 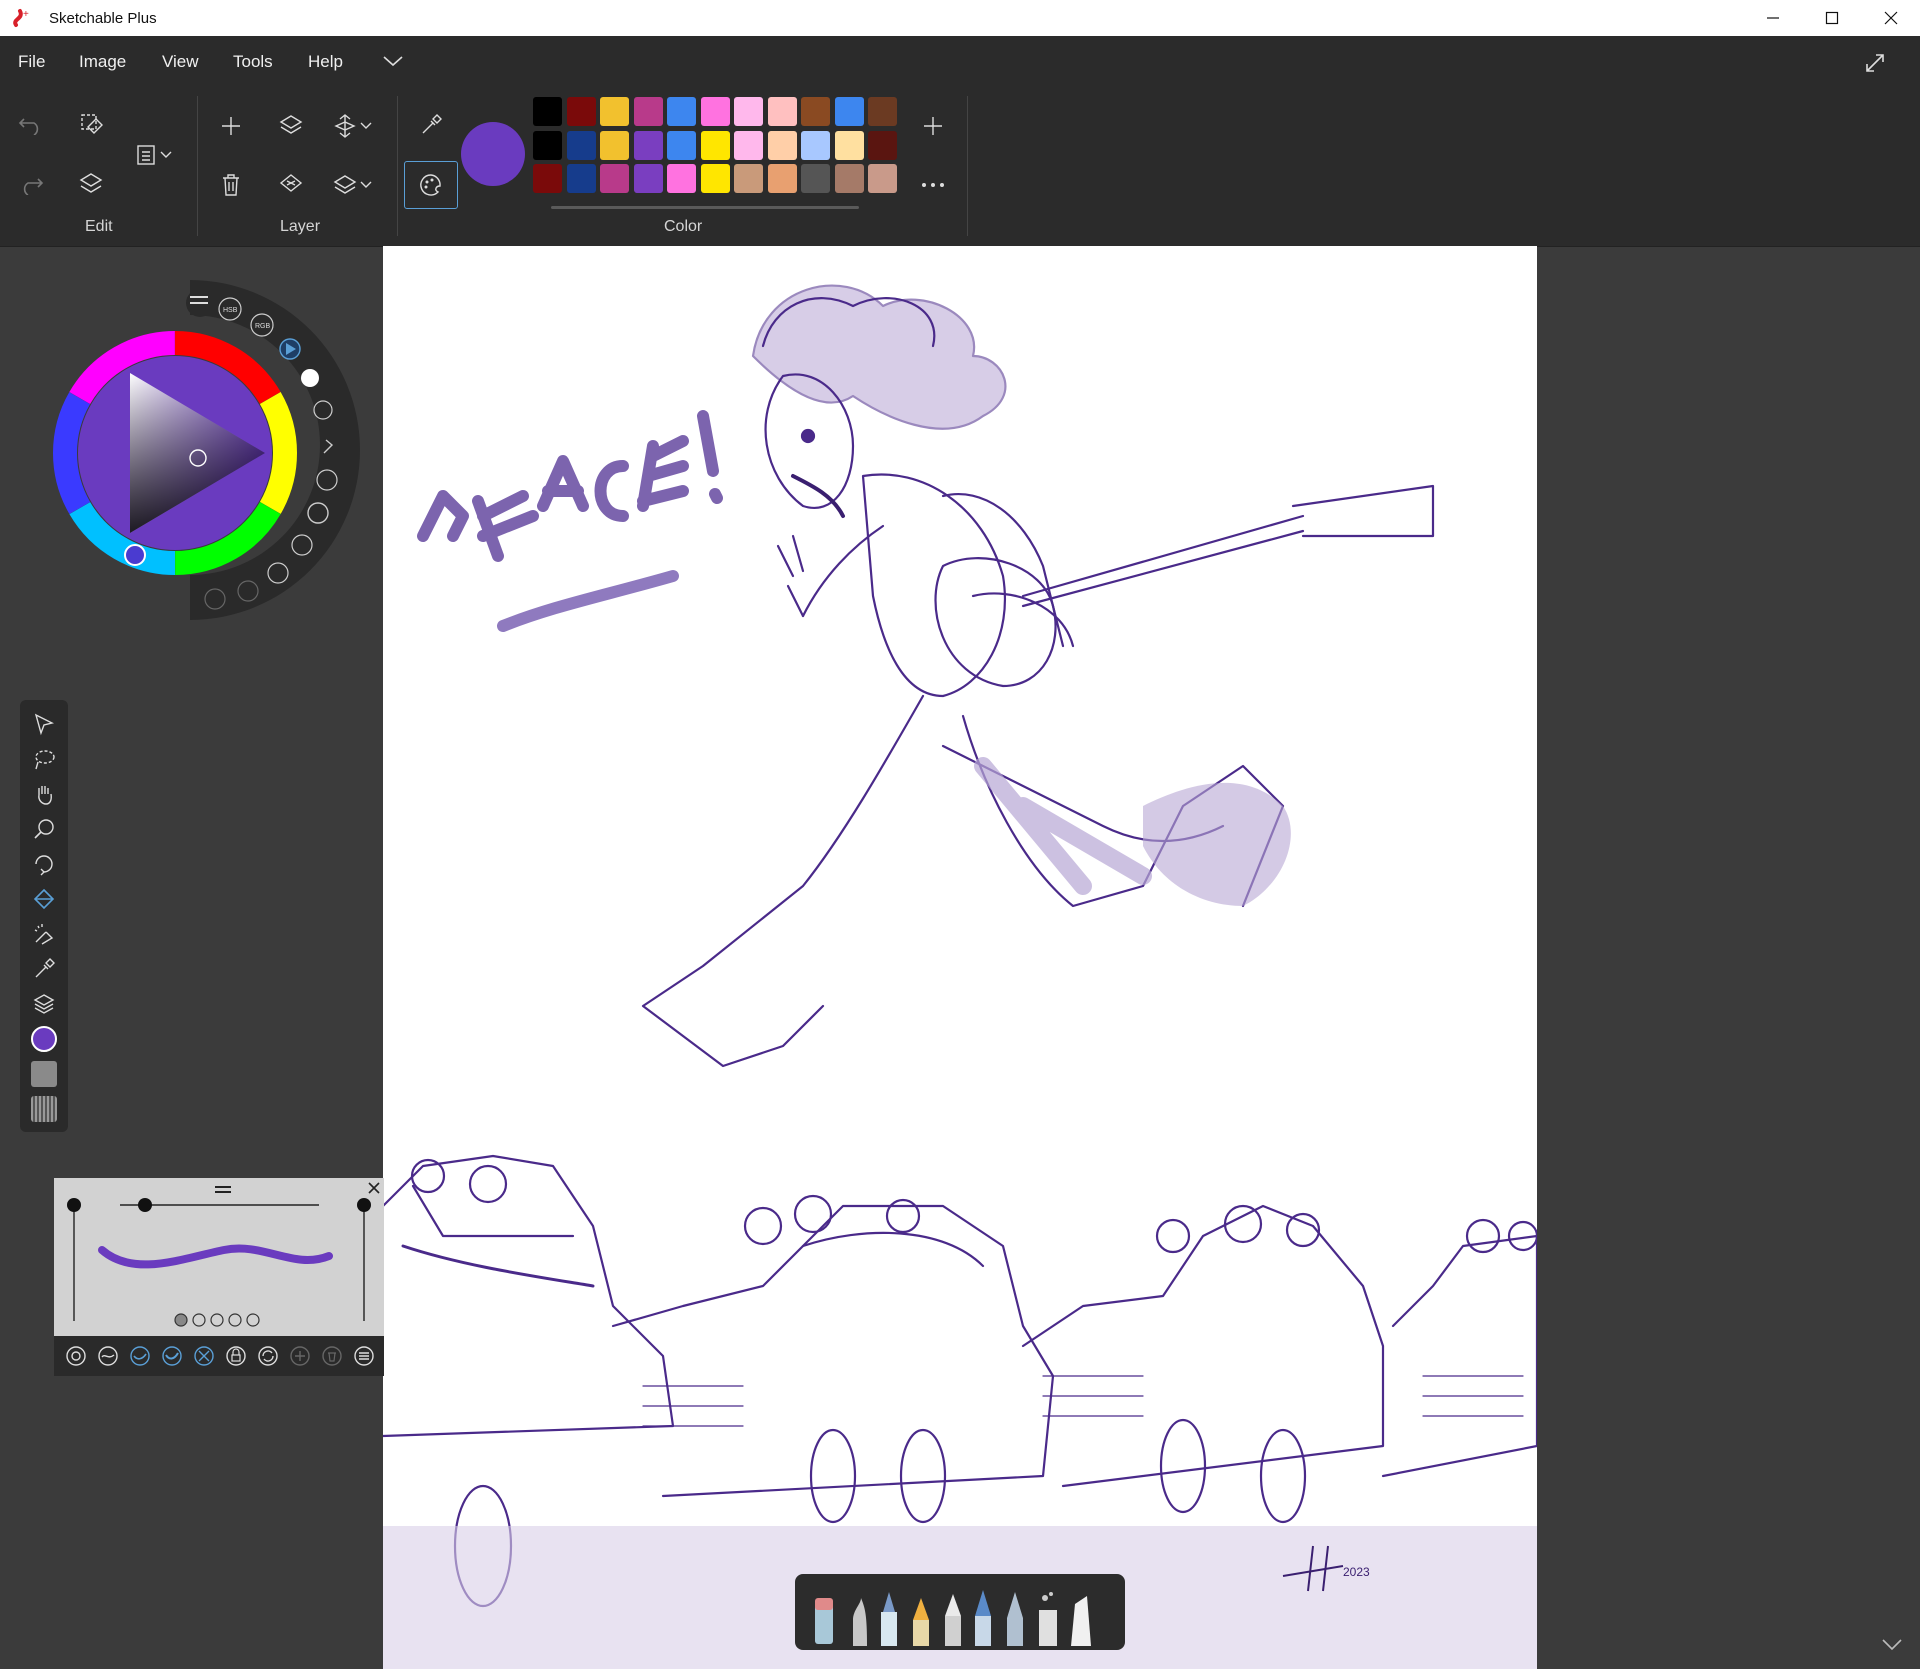 I want to click on brush-smooth-icon, so click(x=108, y=1356).